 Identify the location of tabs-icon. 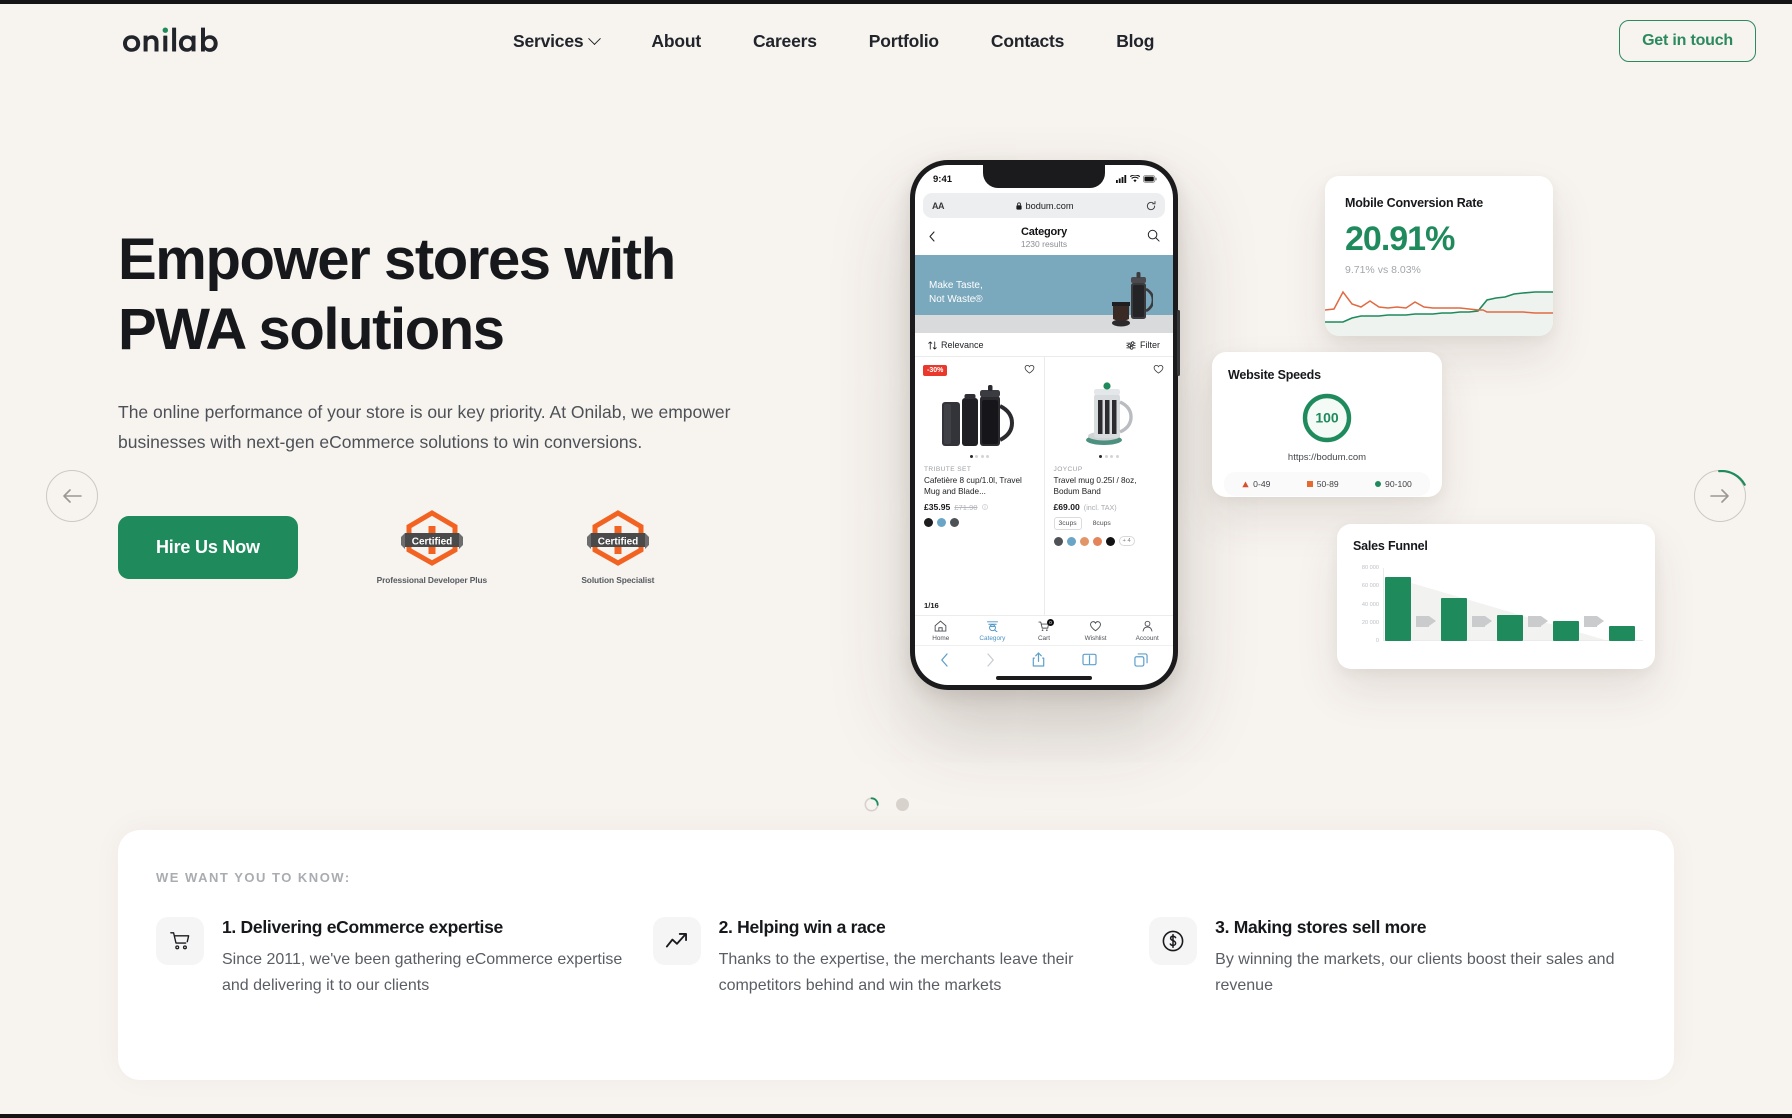
(1141, 659).